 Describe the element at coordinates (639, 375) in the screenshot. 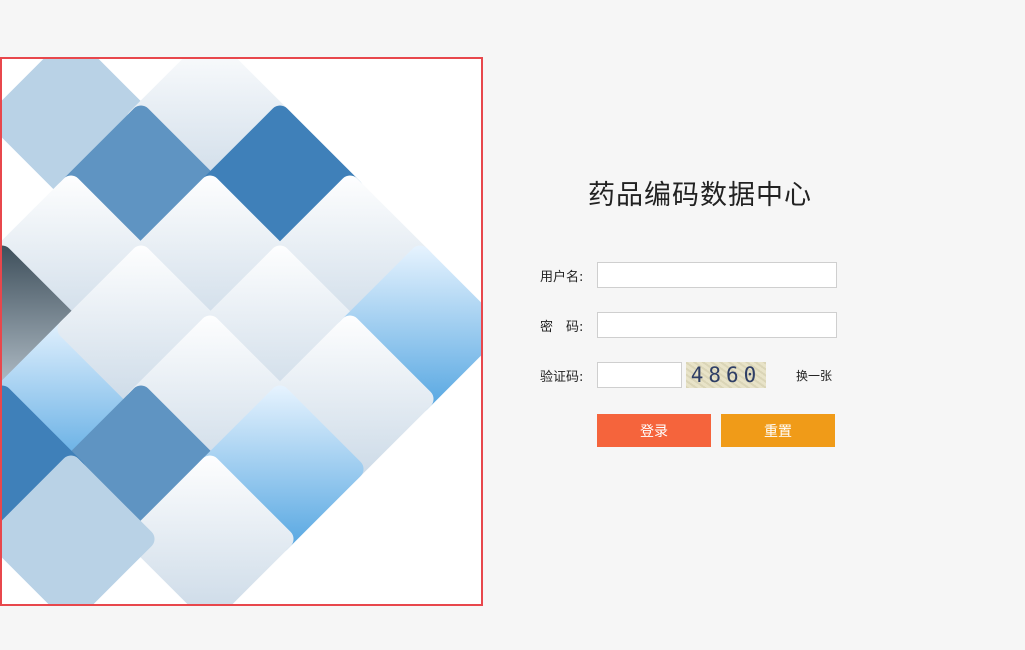

I see `captcha-input` at that location.